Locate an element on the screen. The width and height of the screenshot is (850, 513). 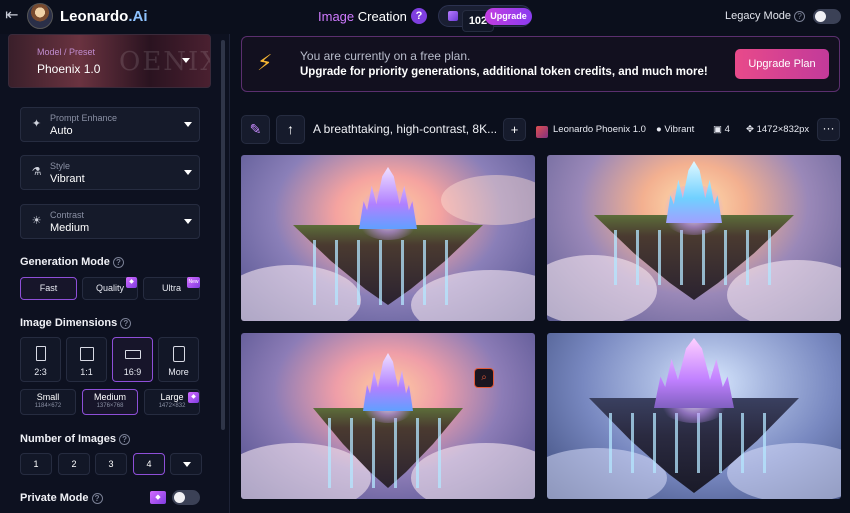
prompt-enhance-select: ✦ Prompt Enhance Auto is located at coordinates (110, 124).